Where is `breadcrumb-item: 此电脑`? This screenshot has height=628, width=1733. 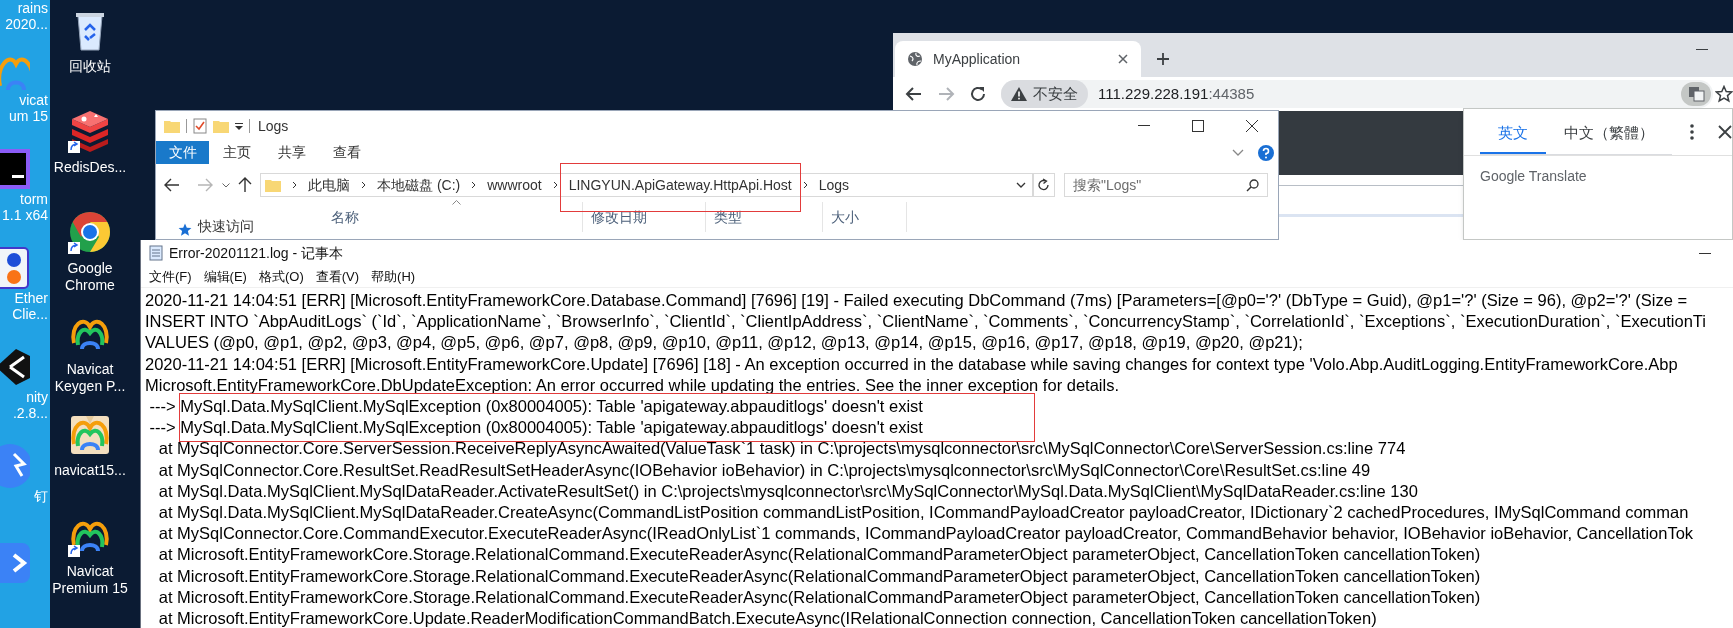 breadcrumb-item: 此电脑 is located at coordinates (329, 185).